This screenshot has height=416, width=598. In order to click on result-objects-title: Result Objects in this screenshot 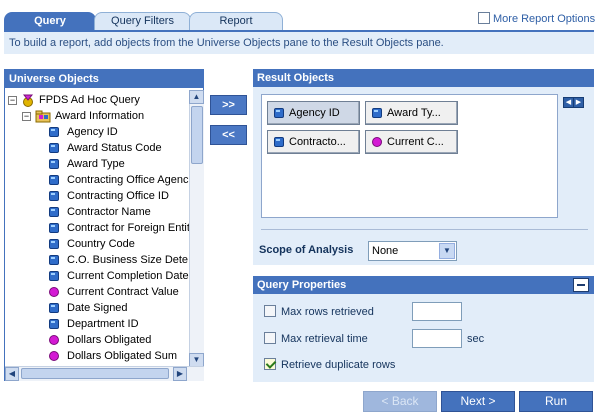, I will do `click(423, 78)`.